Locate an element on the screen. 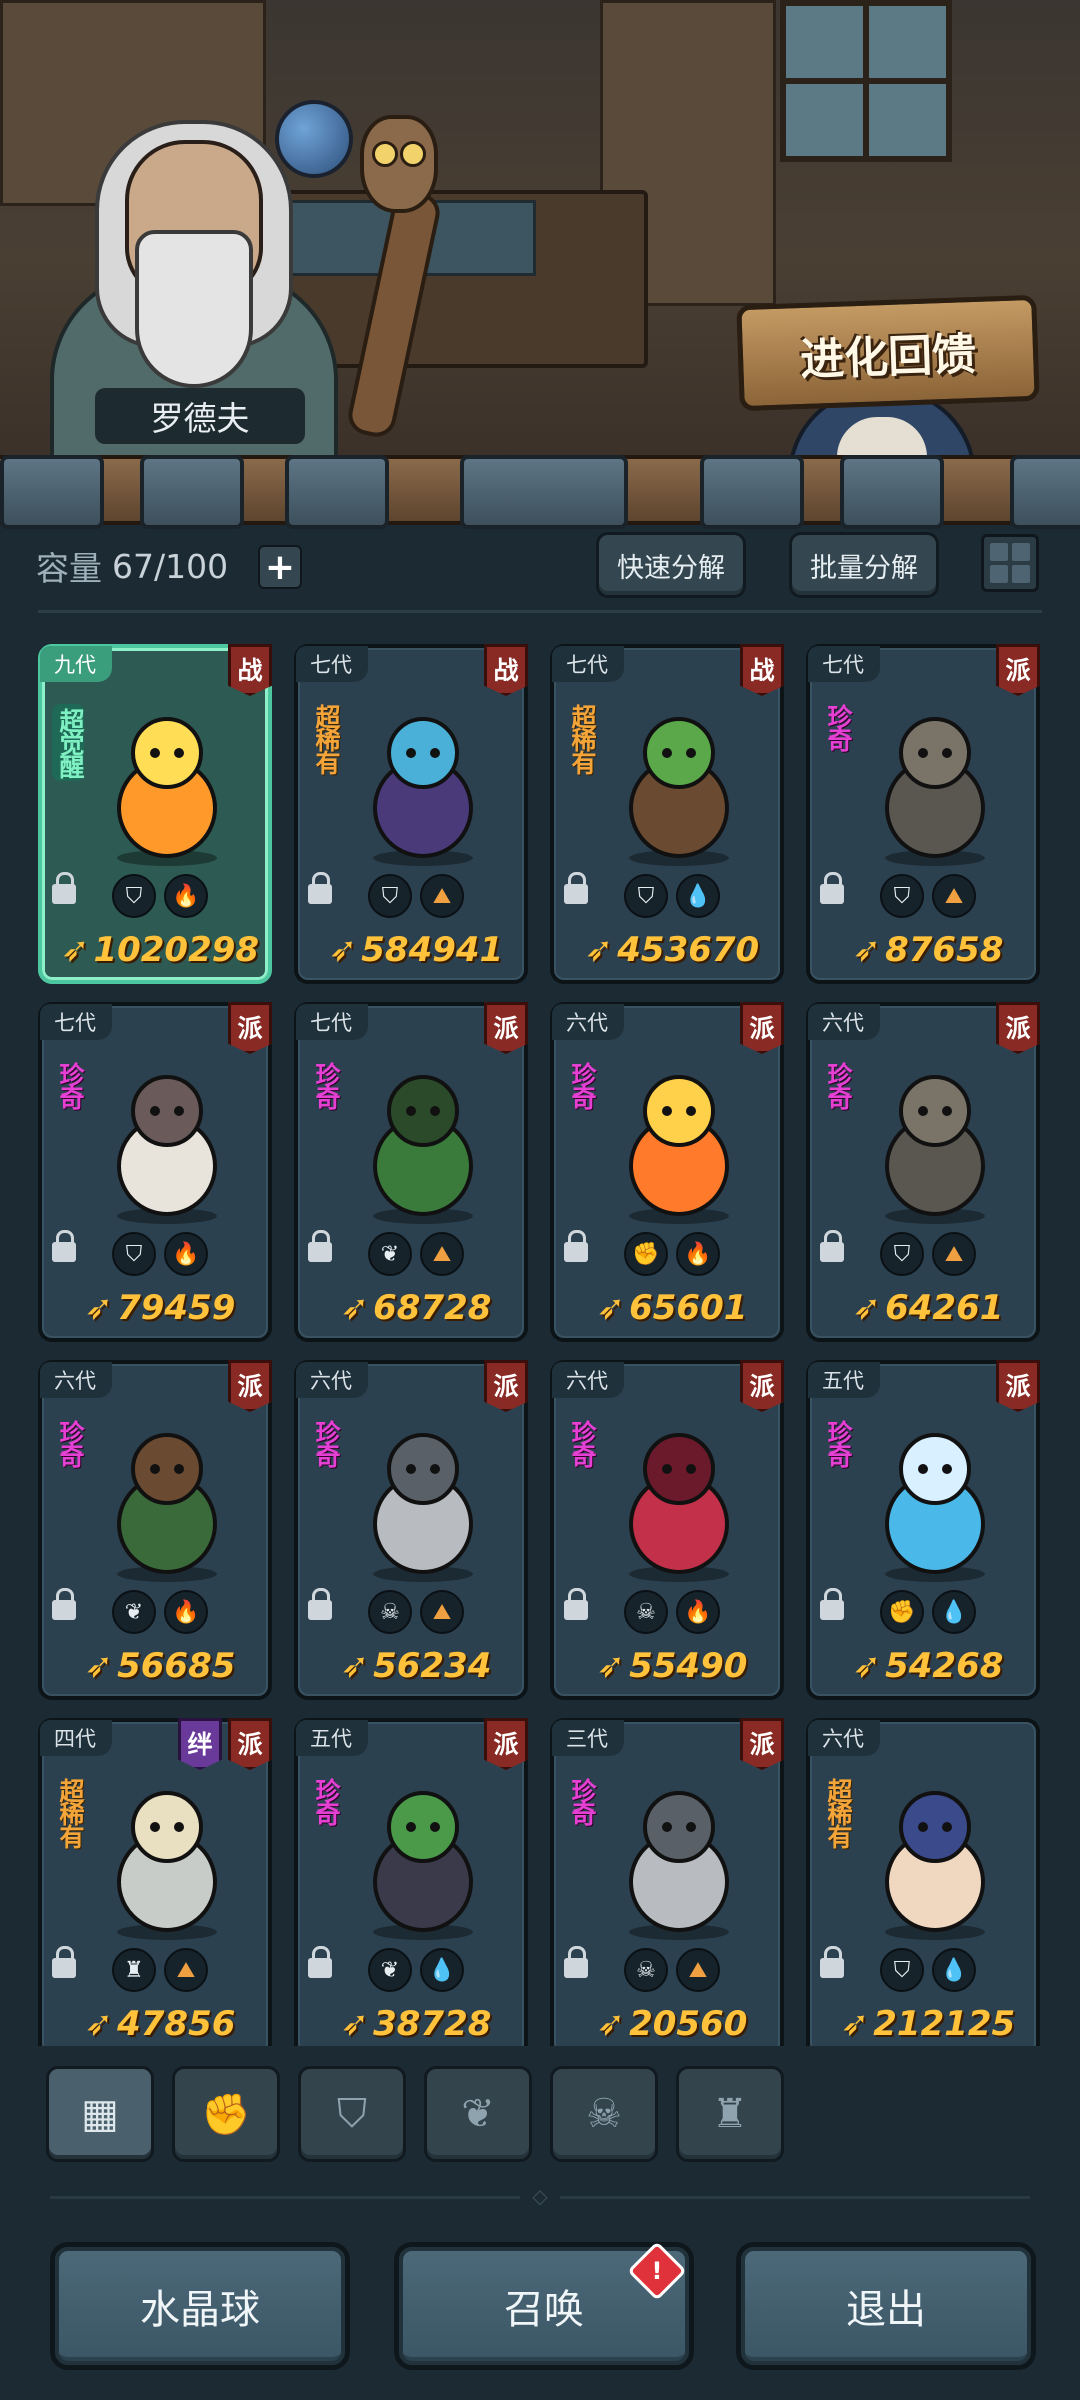 The width and height of the screenshot is (1080, 2400). rarity-label: 超稀有 is located at coordinates (70, 1812).